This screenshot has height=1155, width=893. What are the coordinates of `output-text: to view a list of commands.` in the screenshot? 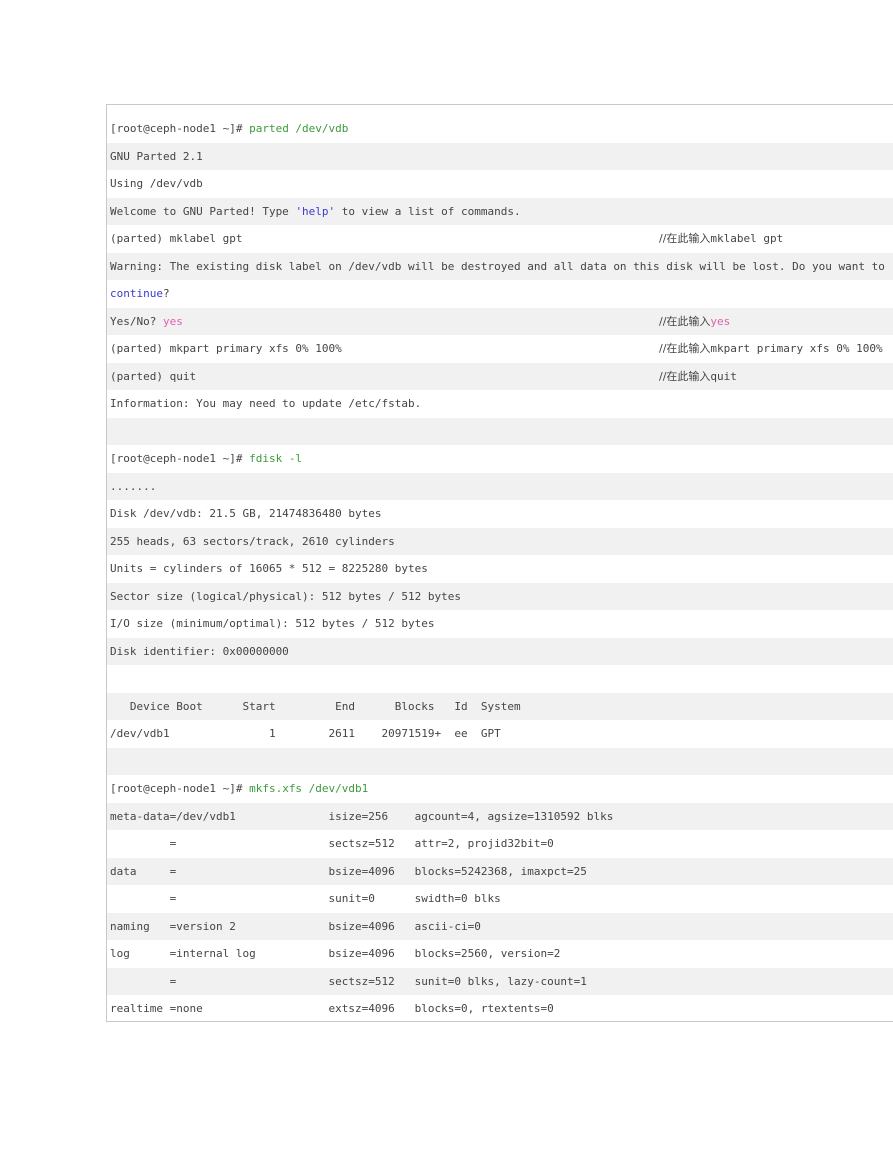 It's located at (428, 211).